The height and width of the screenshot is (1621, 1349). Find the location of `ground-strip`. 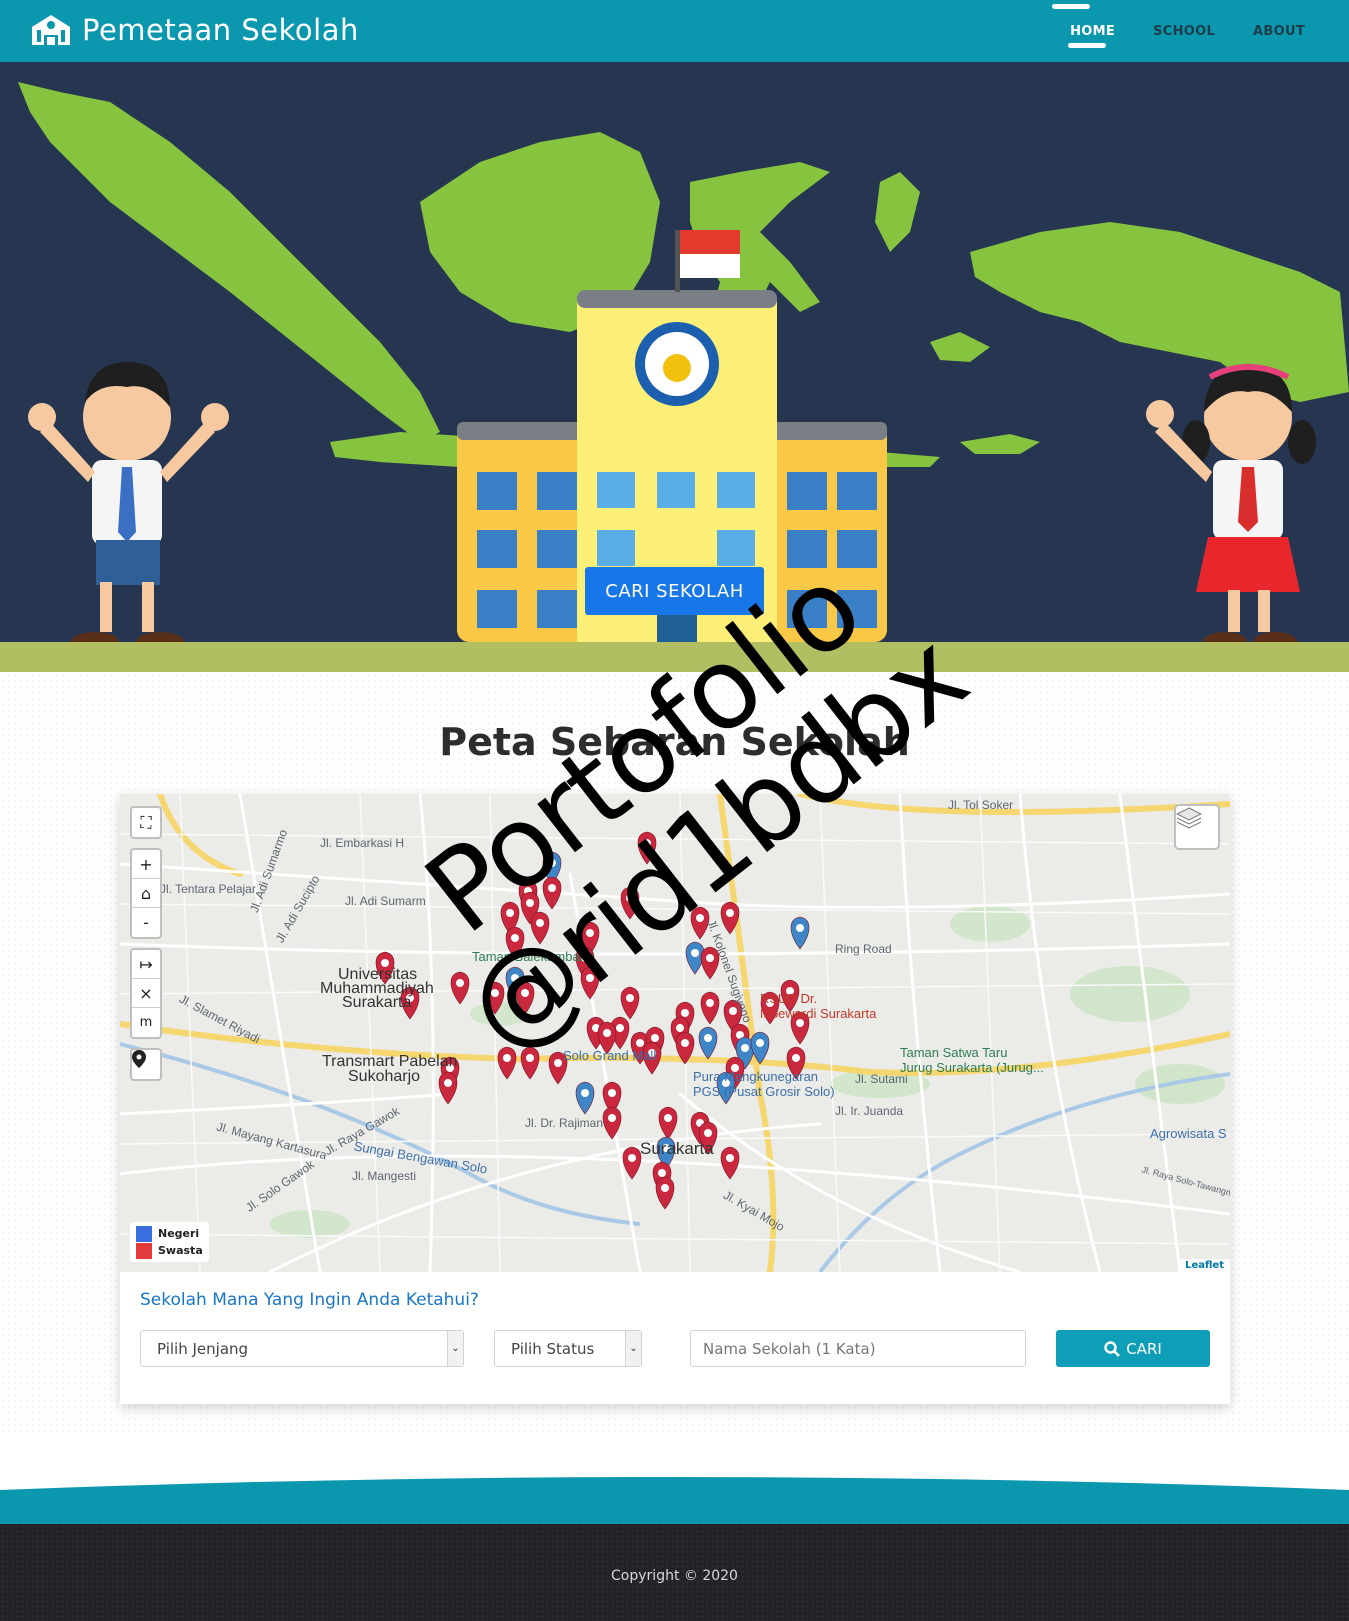

ground-strip is located at coordinates (674, 657).